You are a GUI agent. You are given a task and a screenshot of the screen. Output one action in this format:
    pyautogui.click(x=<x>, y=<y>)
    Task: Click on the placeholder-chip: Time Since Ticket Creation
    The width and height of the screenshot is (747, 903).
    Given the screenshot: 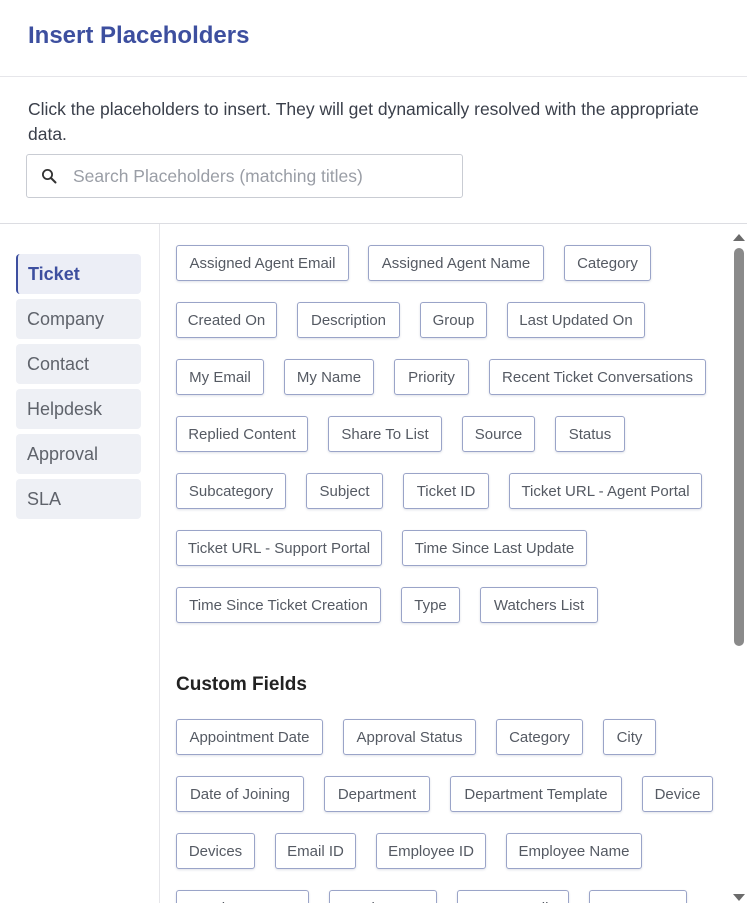 What is the action you would take?
    pyautogui.click(x=278, y=605)
    